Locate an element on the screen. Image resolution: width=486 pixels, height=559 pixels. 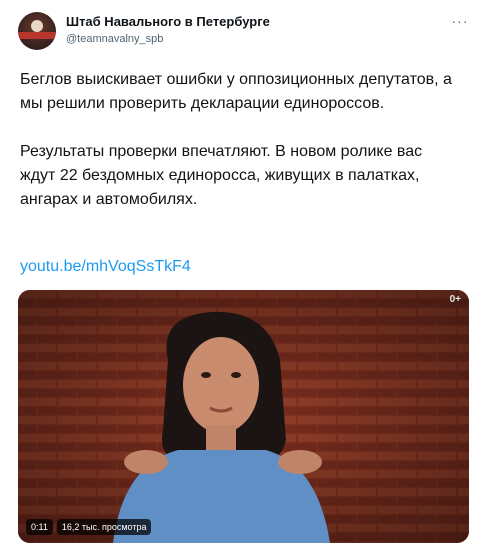
video-stats: 0:11 16,2 тыс. просмотра is located at coordinates (89, 527).